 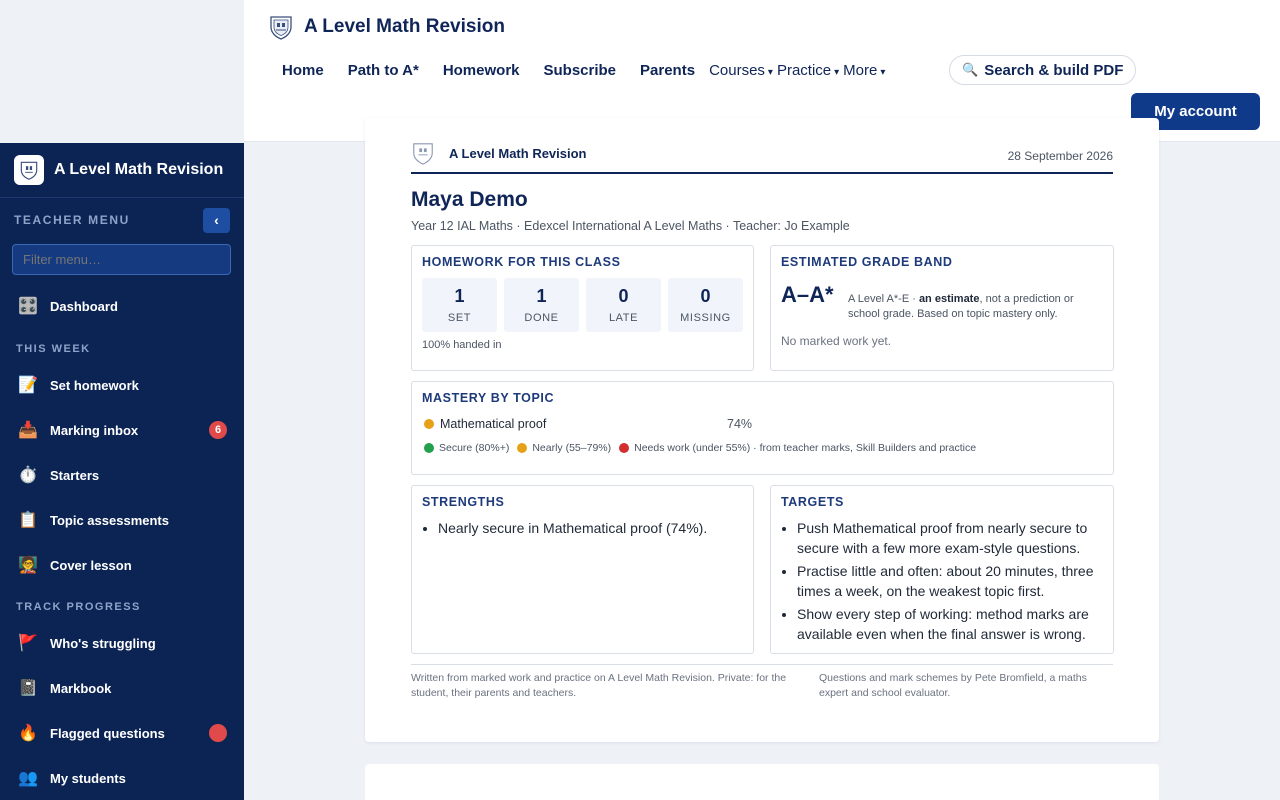 I want to click on sidebar-item-my-students: 👥 My students, so click(x=122, y=778).